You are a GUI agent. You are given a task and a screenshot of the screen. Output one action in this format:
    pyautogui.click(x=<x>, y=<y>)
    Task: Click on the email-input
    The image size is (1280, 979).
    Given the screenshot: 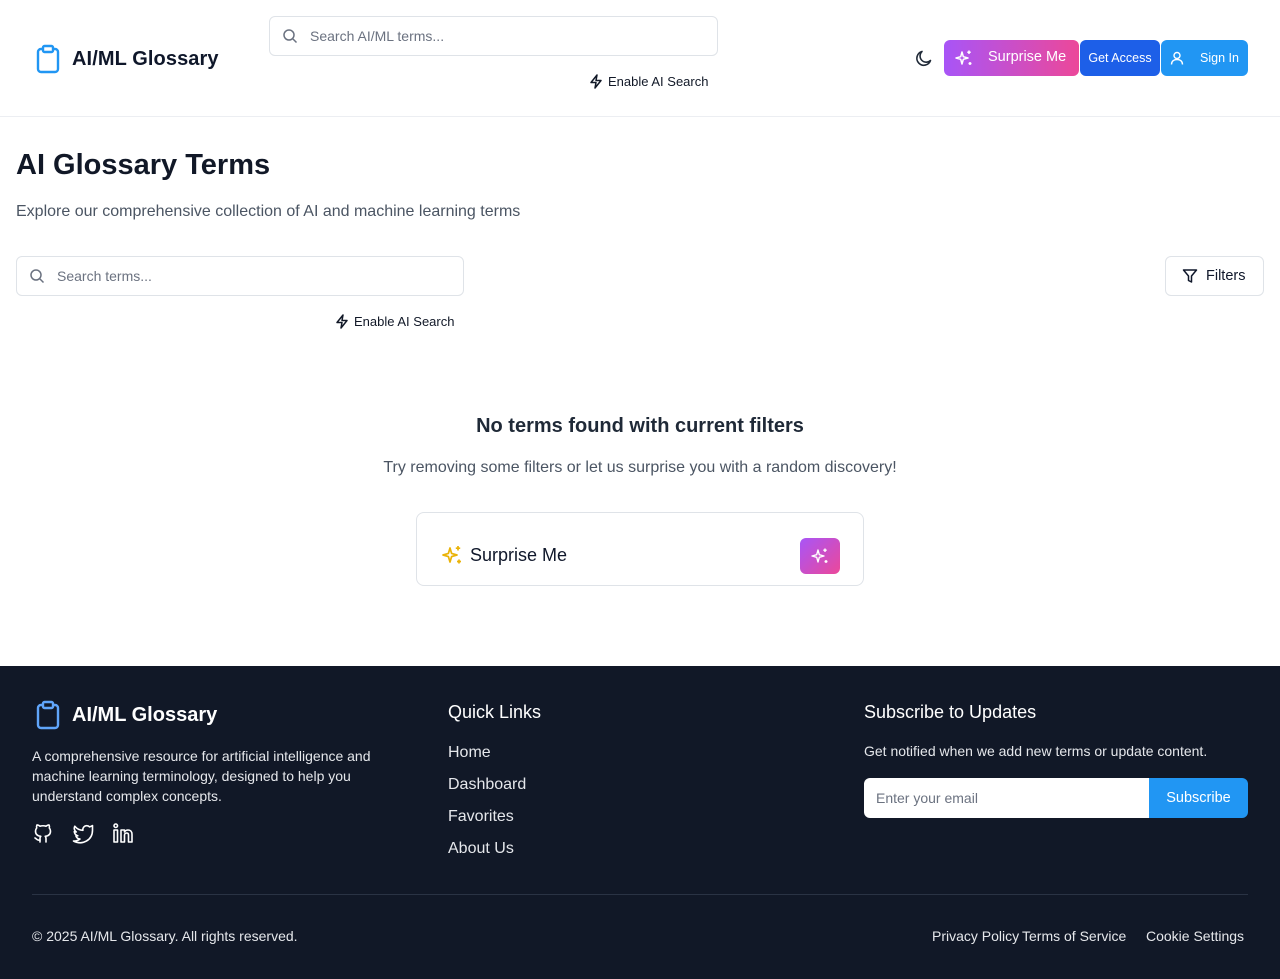 What is the action you would take?
    pyautogui.click(x=1006, y=798)
    